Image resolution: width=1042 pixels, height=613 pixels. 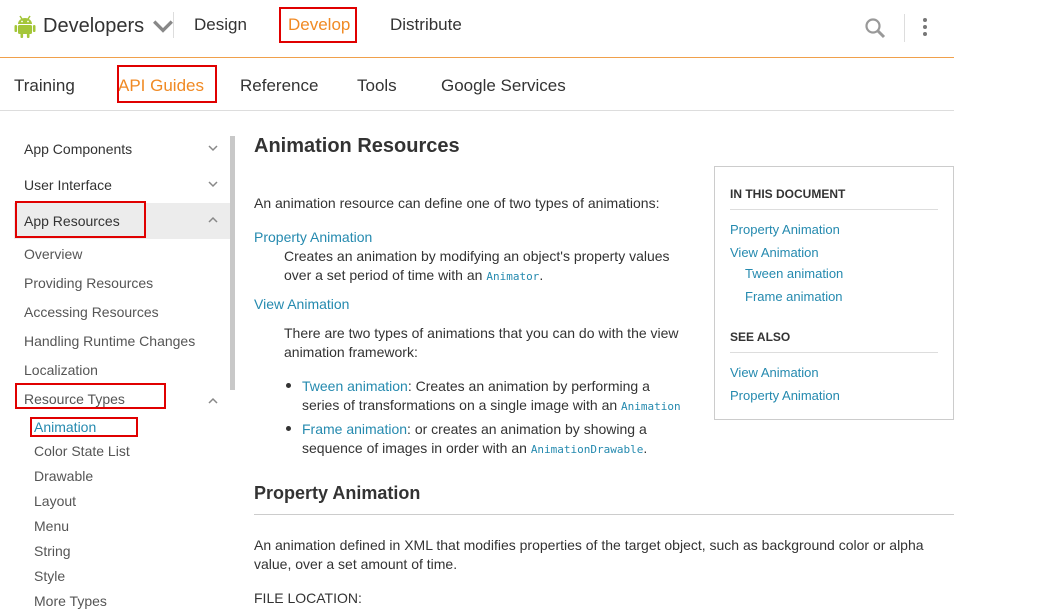 I want to click on toc-link-property-animation: Property Animation, so click(x=785, y=229).